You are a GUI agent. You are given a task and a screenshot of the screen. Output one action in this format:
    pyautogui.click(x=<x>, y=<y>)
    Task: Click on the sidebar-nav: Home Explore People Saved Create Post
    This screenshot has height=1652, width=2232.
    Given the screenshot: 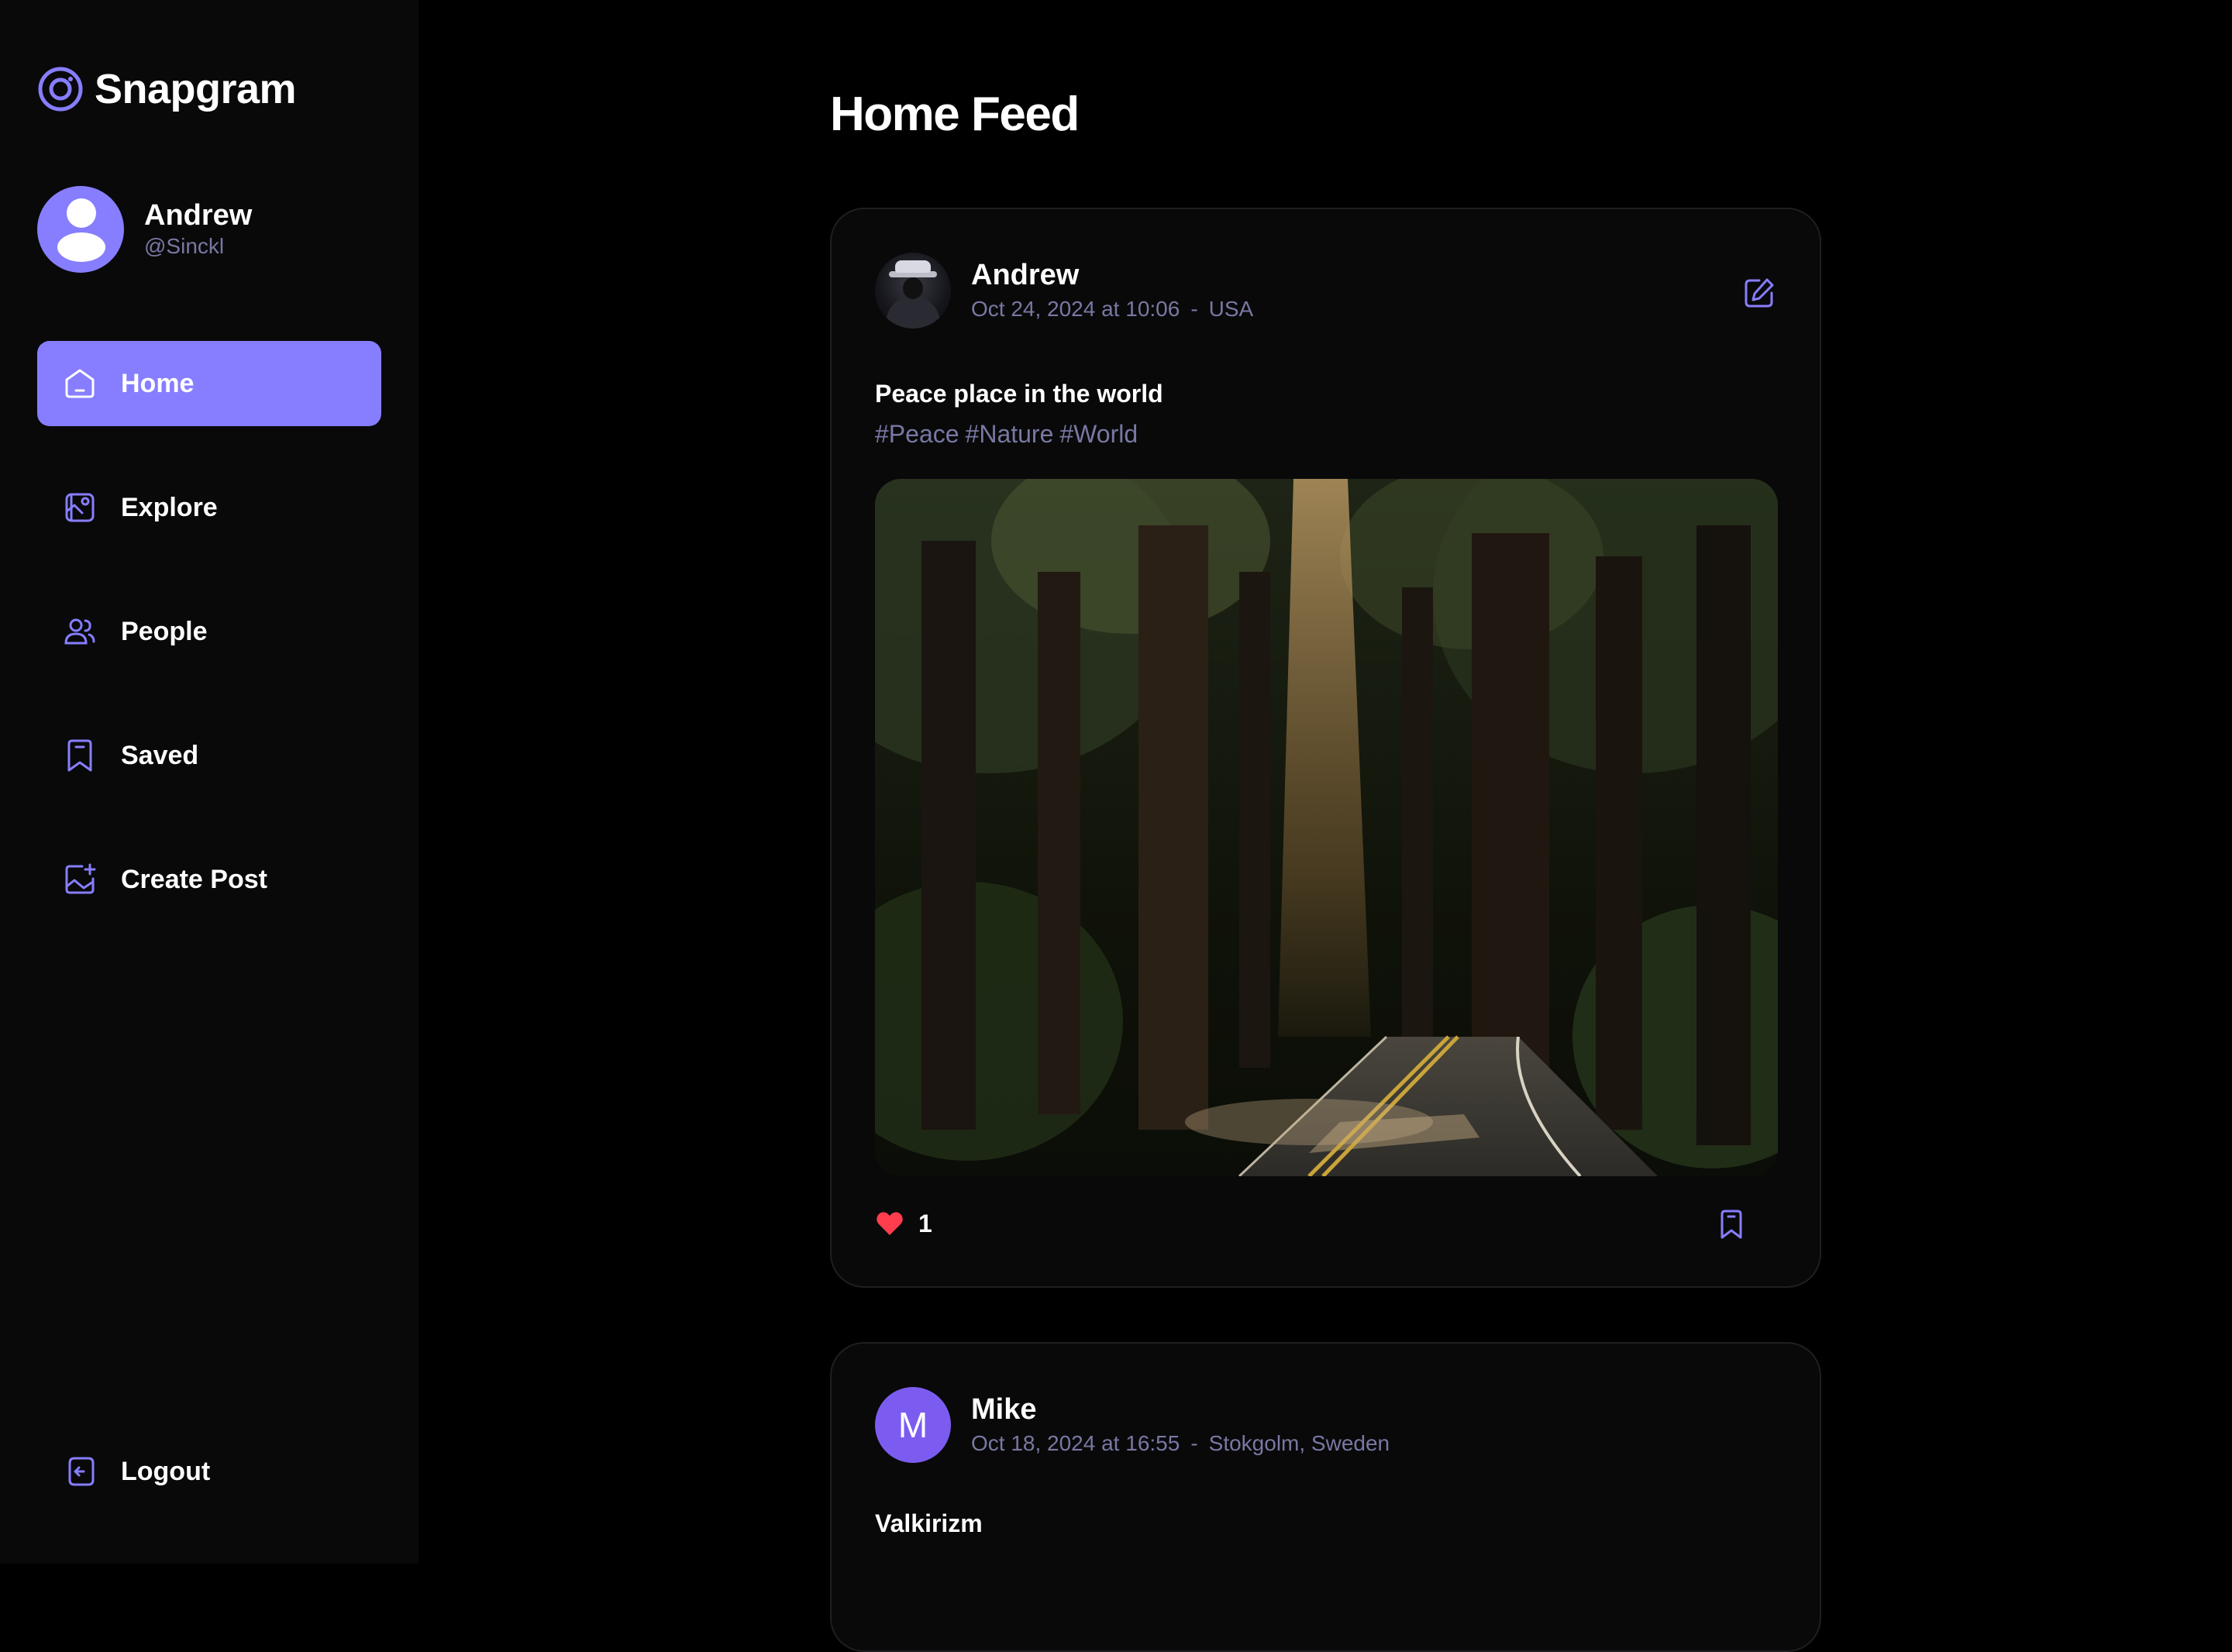 What is the action you would take?
    pyautogui.click(x=209, y=651)
    